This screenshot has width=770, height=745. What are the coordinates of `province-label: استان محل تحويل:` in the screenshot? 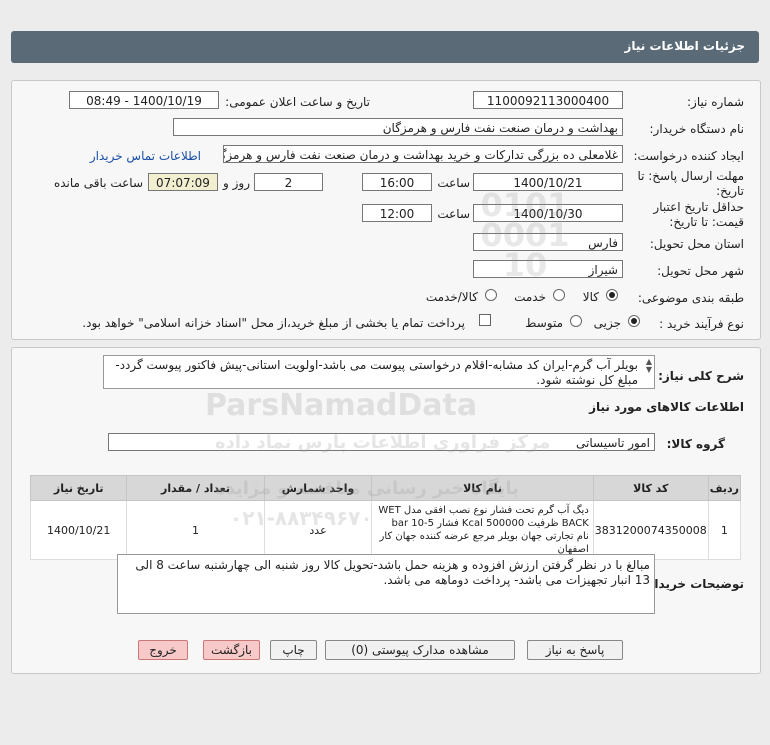 It's located at (696, 244).